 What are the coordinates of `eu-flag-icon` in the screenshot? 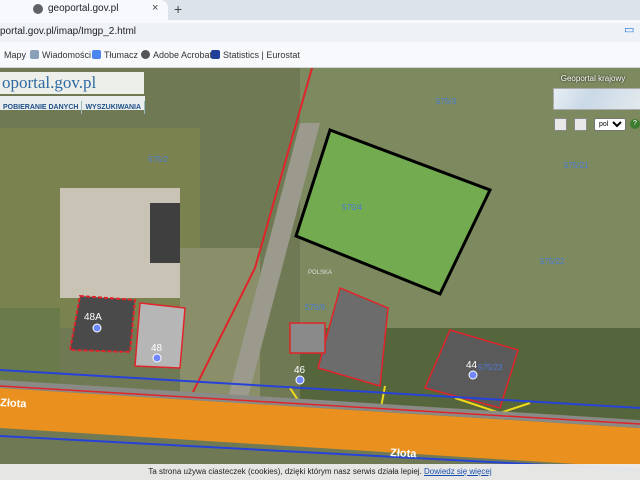 It's located at (215, 54).